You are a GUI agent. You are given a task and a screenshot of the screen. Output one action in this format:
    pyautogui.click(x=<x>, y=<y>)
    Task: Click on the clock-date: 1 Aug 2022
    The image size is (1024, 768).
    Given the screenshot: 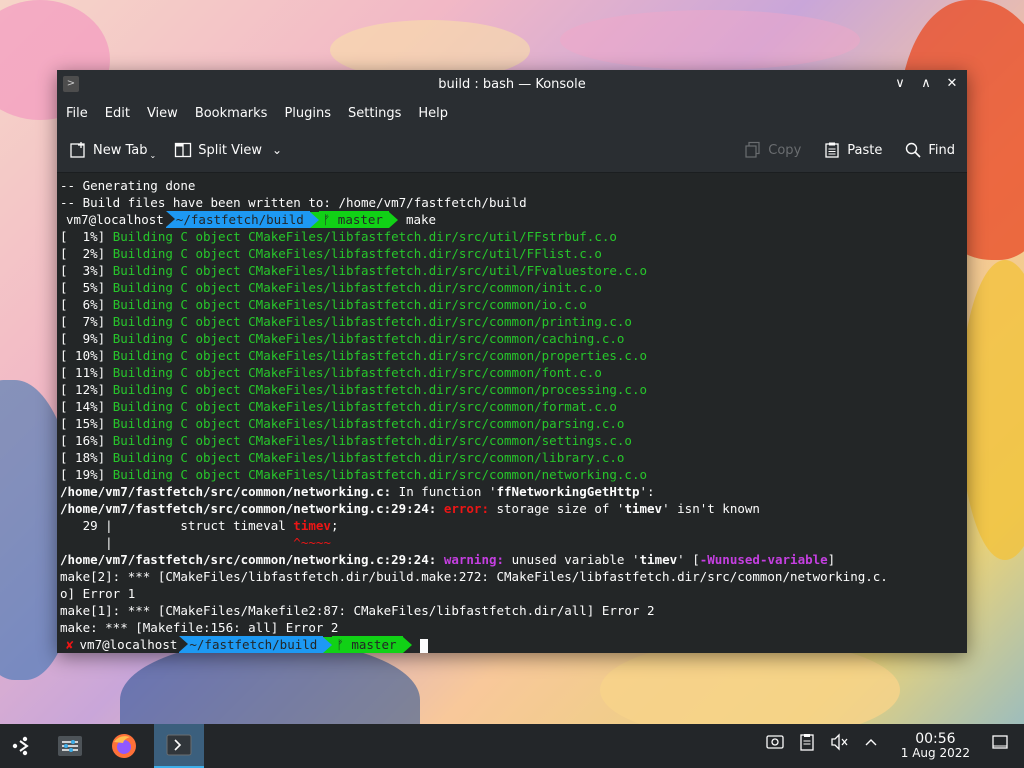 What is the action you would take?
    pyautogui.click(x=935, y=753)
    